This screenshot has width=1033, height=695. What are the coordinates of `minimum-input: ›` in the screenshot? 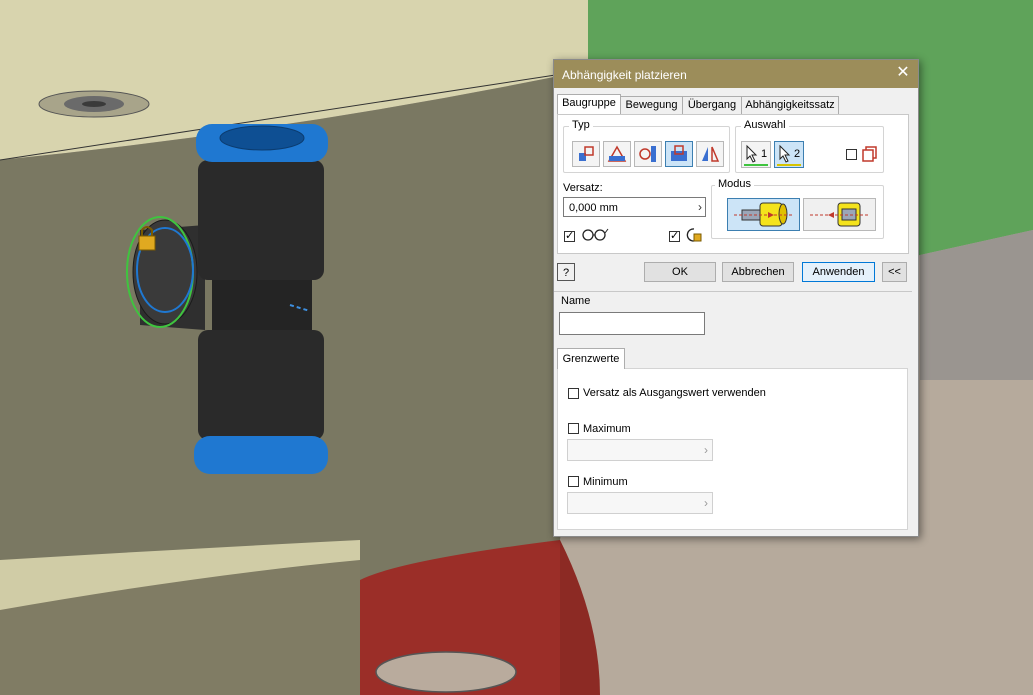 It's located at (640, 503).